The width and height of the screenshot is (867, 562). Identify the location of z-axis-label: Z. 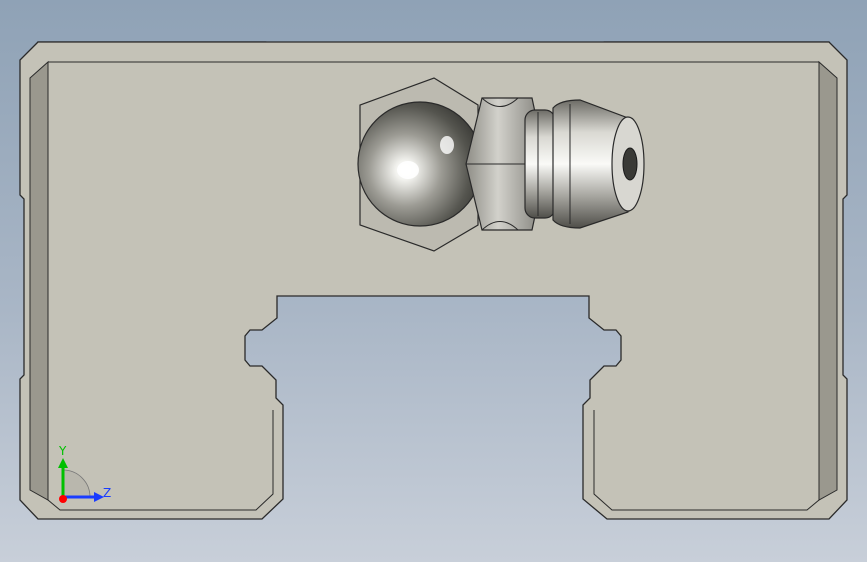
(107, 493).